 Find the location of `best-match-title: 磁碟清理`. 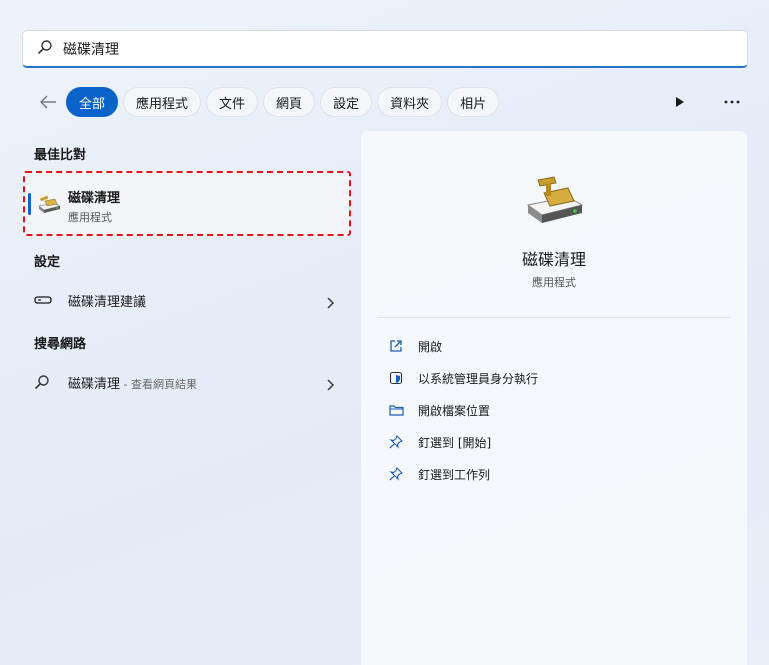

best-match-title: 磁碟清理 is located at coordinates (94, 198).